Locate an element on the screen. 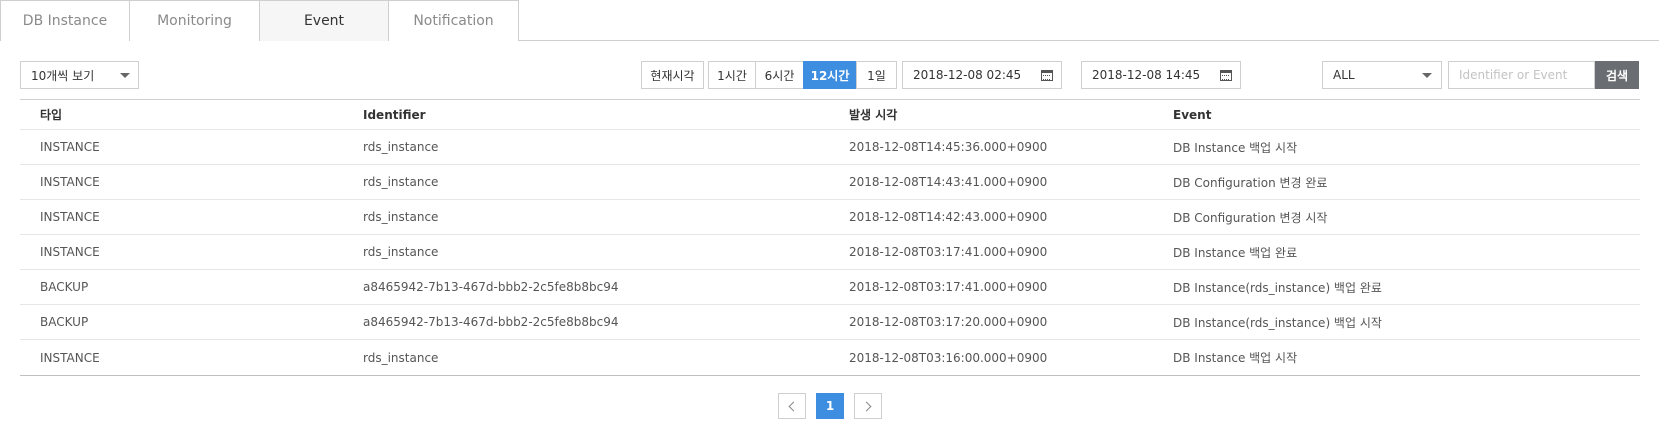 The height and width of the screenshot is (434, 1659). range-12h-button: 12시간 is located at coordinates (830, 75).